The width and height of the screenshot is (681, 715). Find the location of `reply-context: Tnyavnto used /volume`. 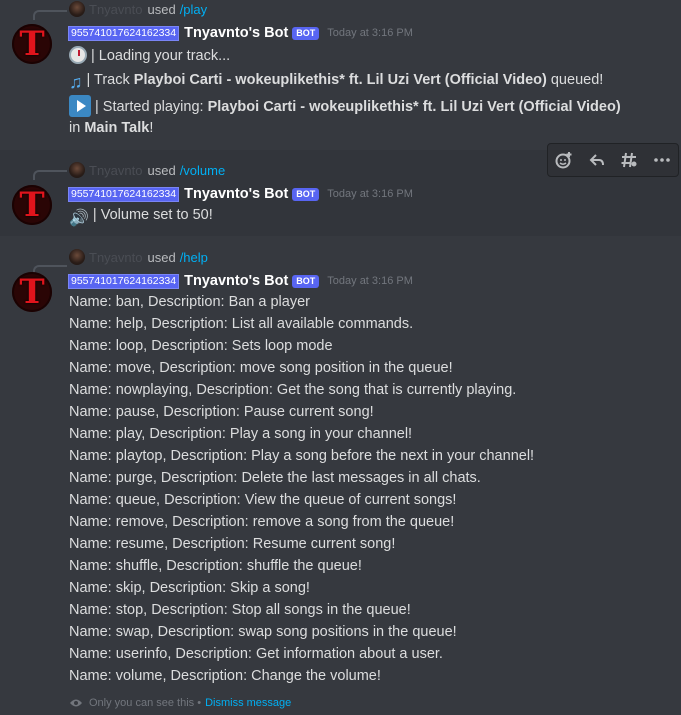

reply-context: Tnyavnto used /volume is located at coordinates (147, 170).